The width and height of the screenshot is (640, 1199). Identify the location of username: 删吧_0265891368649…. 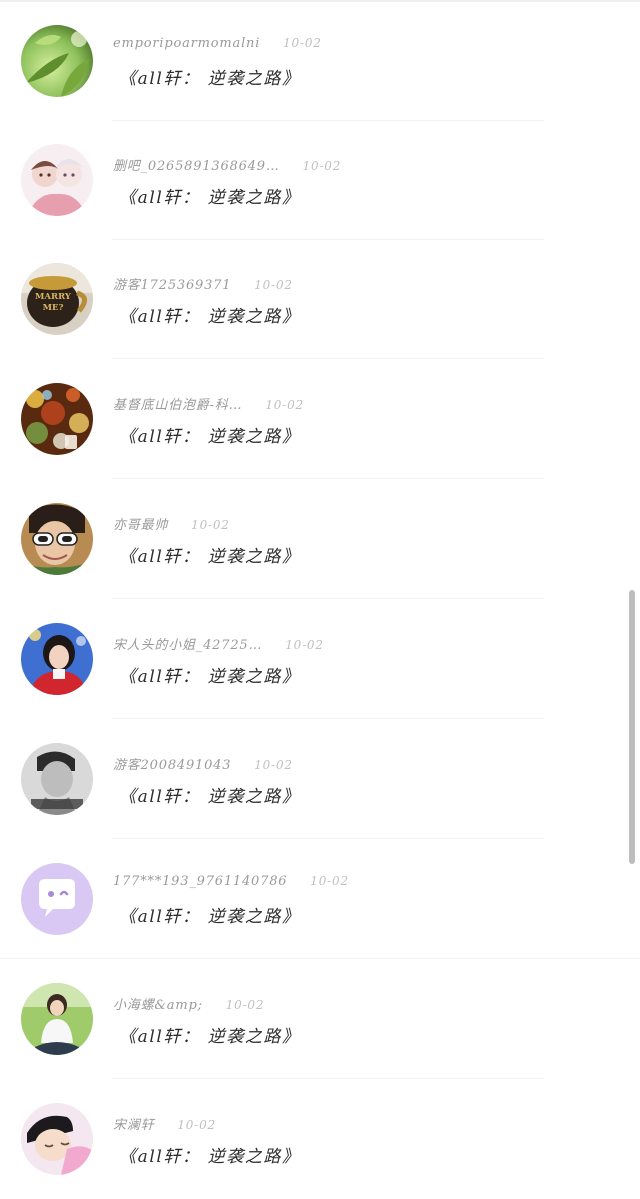
(196, 164).